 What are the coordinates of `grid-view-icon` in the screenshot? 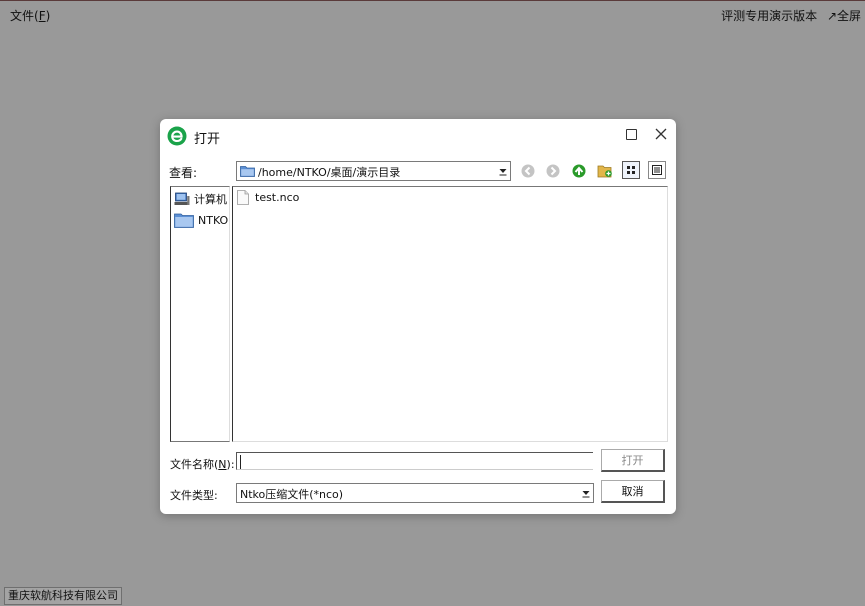 It's located at (631, 170).